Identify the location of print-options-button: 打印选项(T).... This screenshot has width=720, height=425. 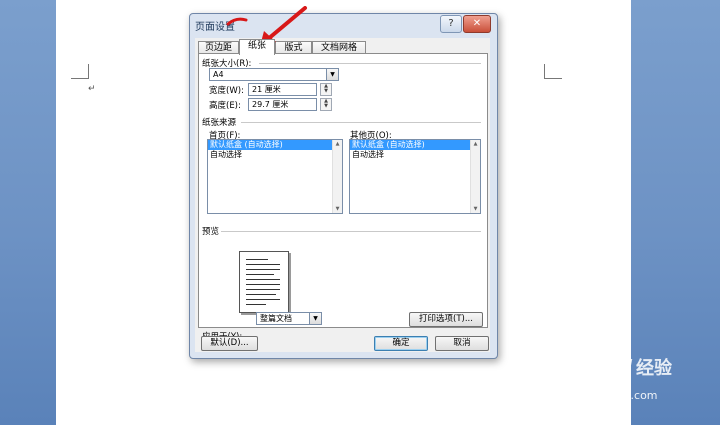
(446, 319).